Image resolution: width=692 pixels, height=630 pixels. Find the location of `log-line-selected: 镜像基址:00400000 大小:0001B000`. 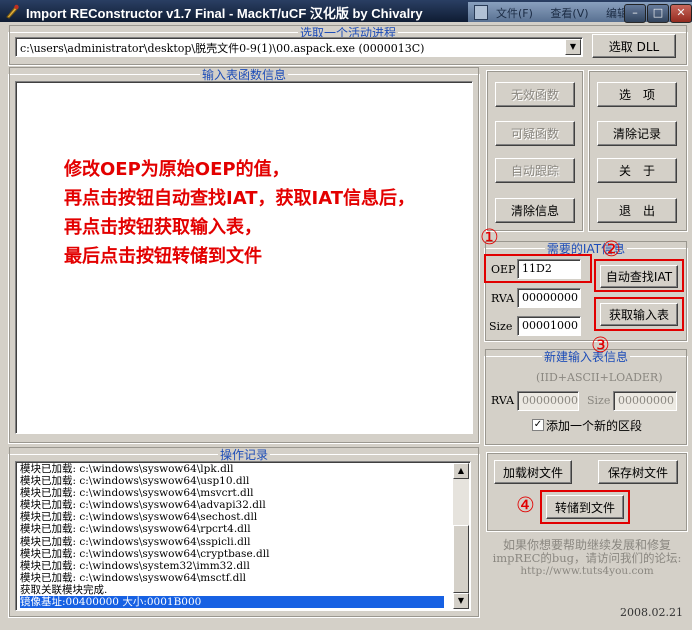

log-line-selected: 镜像基址:00400000 大小:0001B000 is located at coordinates (232, 602).